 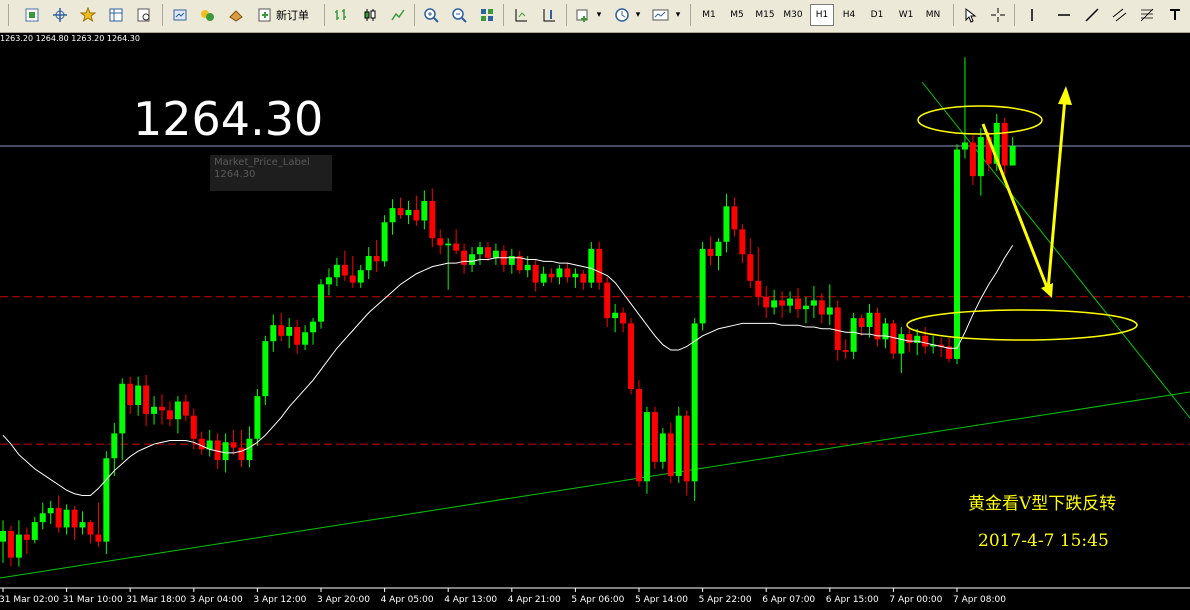 I want to click on x-tick-label: 5 Apr 22:00, so click(x=725, y=600).